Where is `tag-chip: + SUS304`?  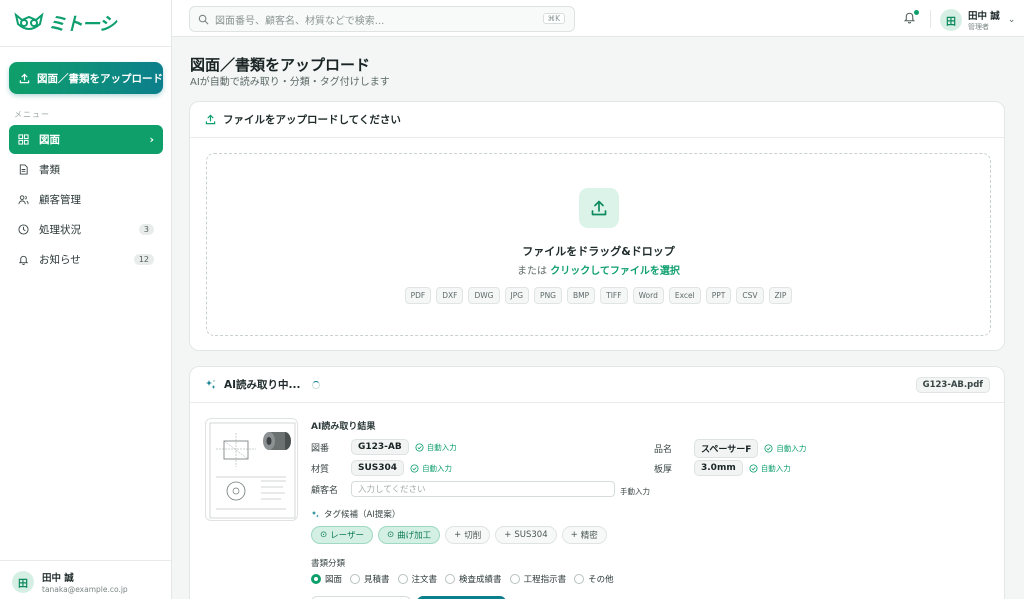
tag-chip: + SUS304 is located at coordinates (526, 535).